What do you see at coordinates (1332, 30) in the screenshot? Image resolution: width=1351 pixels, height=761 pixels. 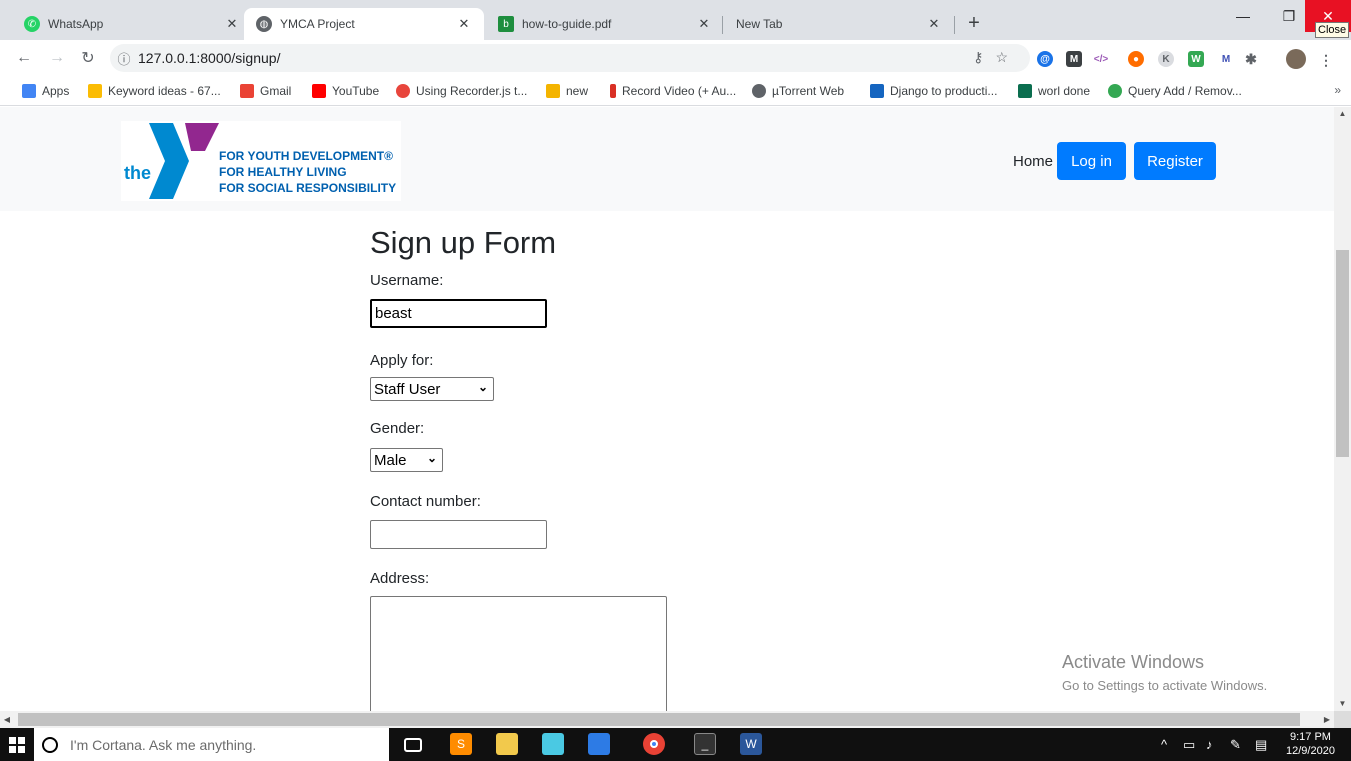 I see `close-tooltip: Close` at bounding box center [1332, 30].